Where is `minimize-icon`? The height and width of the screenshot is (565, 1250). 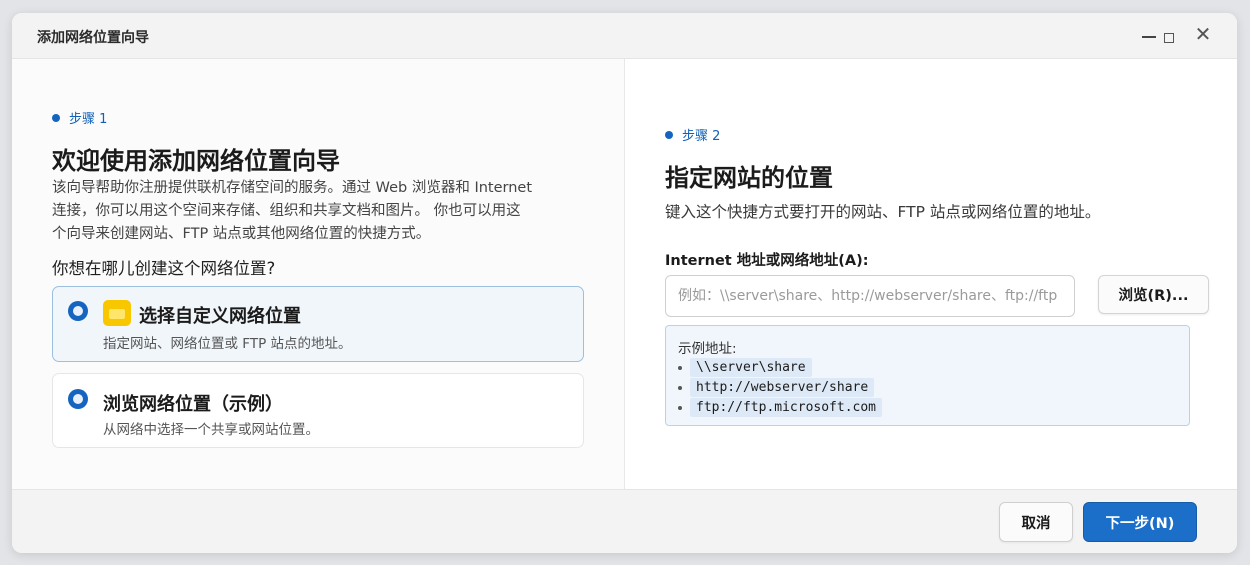
minimize-icon is located at coordinates (1149, 37).